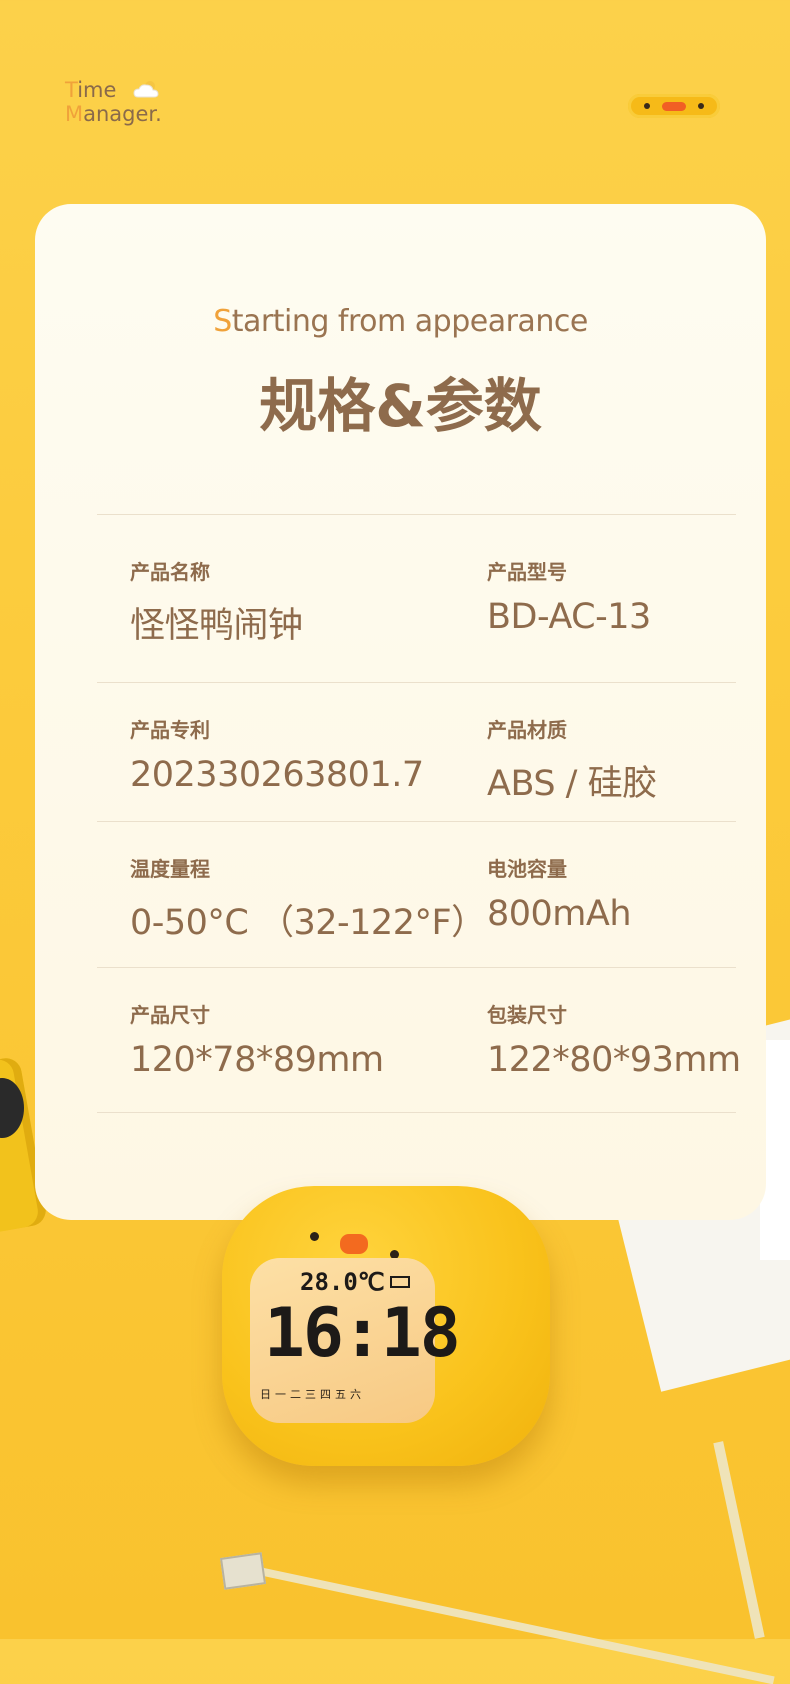  I want to click on spec-model: 产品型号 BD-AC-13, so click(569, 596).